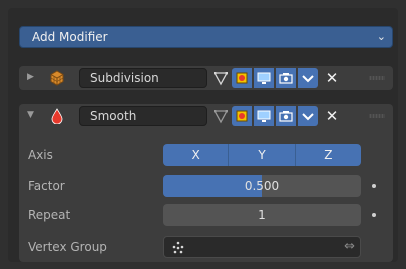  I want to click on modifier-smooth-header: ▼ Smooth ✕, so click(206, 116).